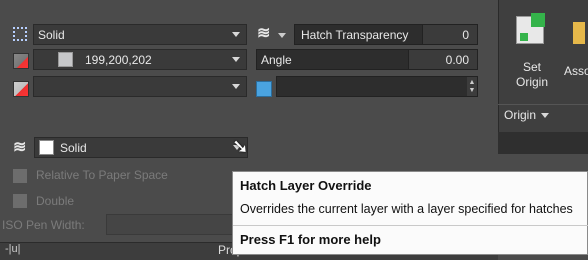 The image size is (588, 260). Describe the element at coordinates (543, 104) in the screenshot. I see `origin-divider` at that location.